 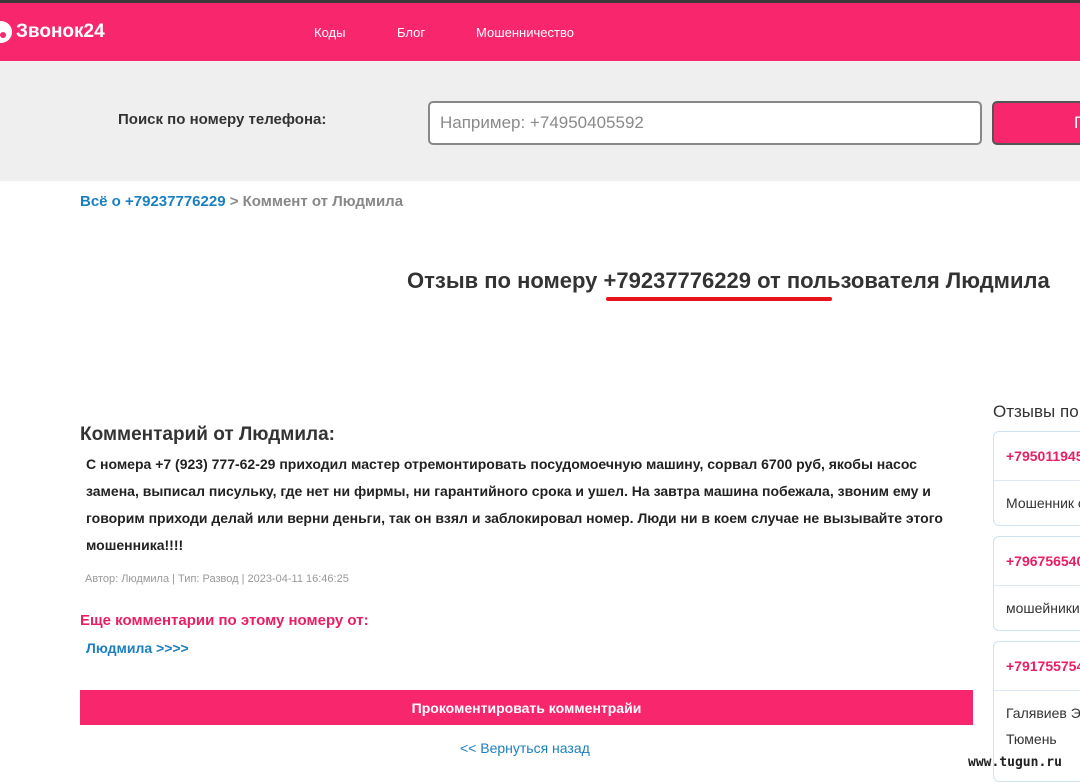 I want to click on phone-search-input, so click(x=705, y=123).